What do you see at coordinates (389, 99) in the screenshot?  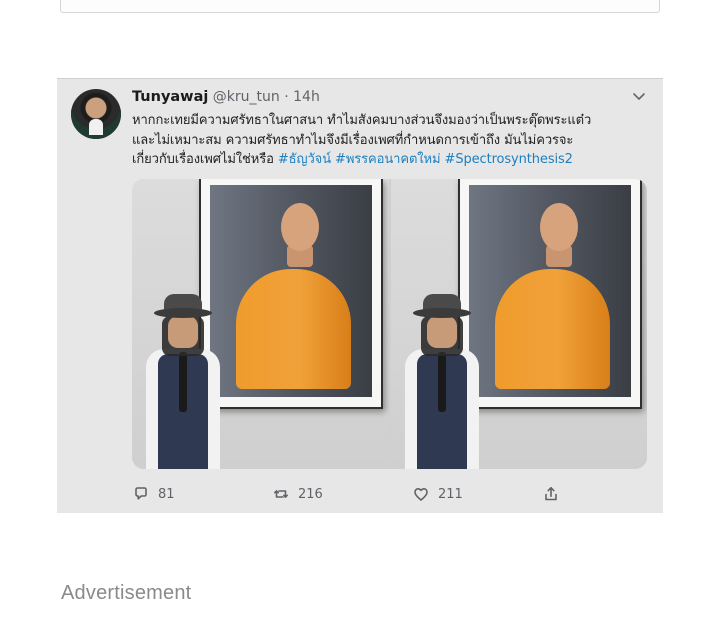 I see `tweet-header: Tunyawaj @kru_tun · 14h` at bounding box center [389, 99].